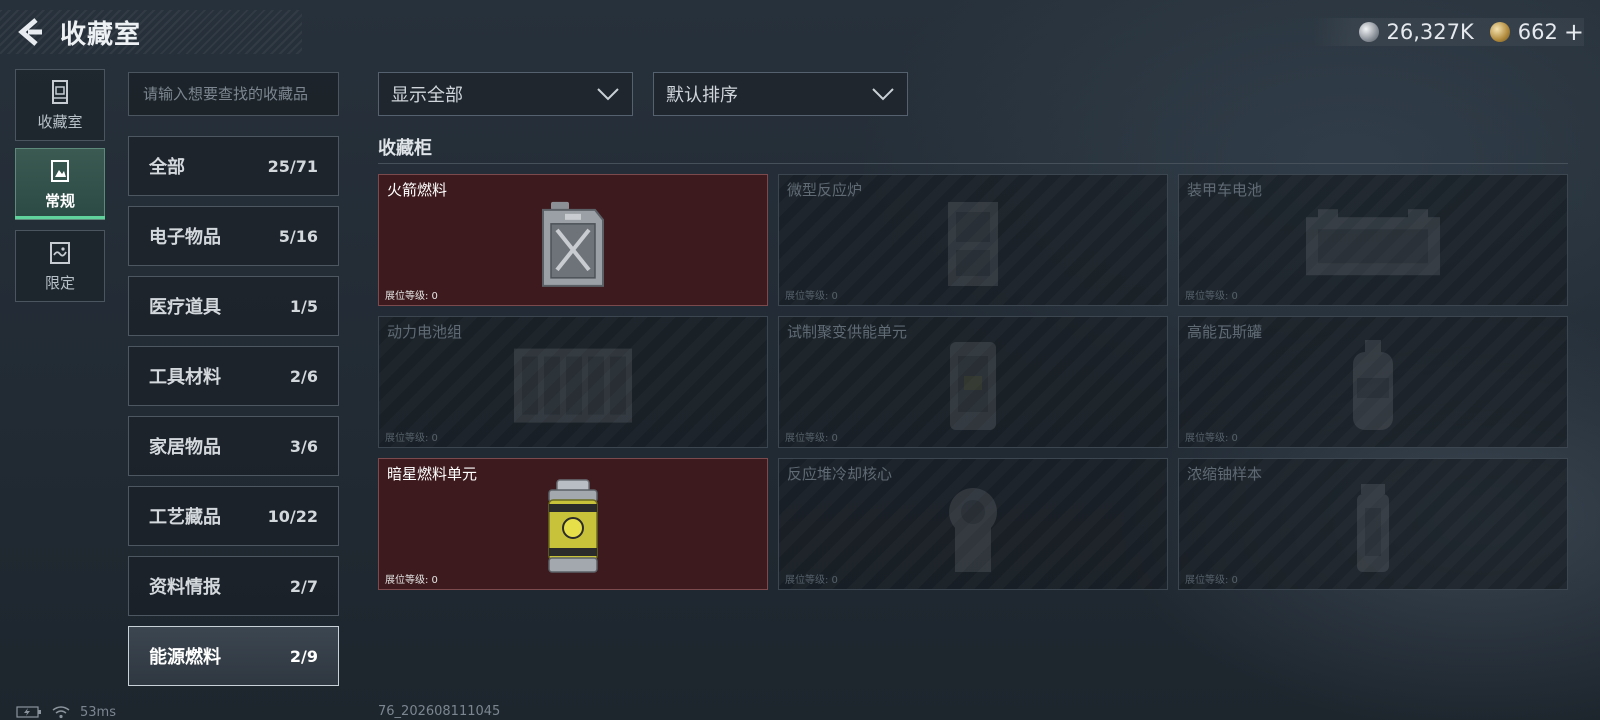 Image resolution: width=1600 pixels, height=720 pixels. I want to click on collection-card-enriched-uranium-sample: 浓缩铀样本 展位等级: 0, so click(1373, 524).